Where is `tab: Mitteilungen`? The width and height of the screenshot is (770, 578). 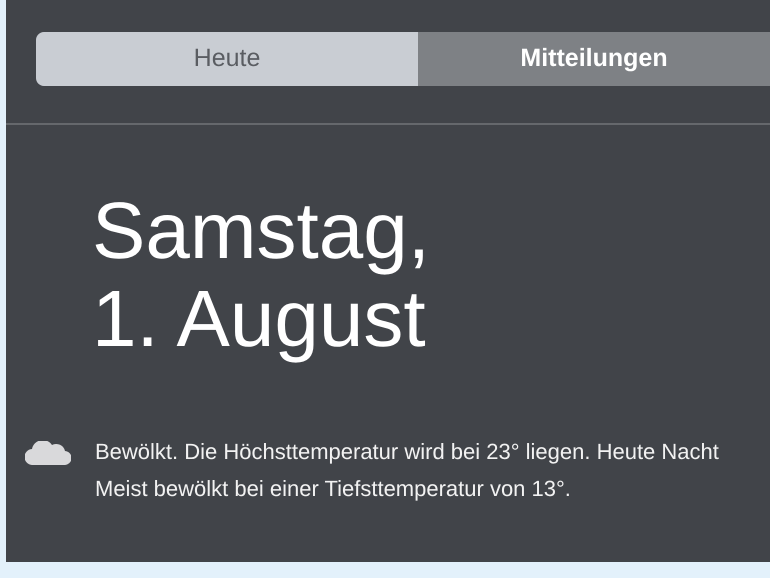
tab: Mitteilungen is located at coordinates (594, 59).